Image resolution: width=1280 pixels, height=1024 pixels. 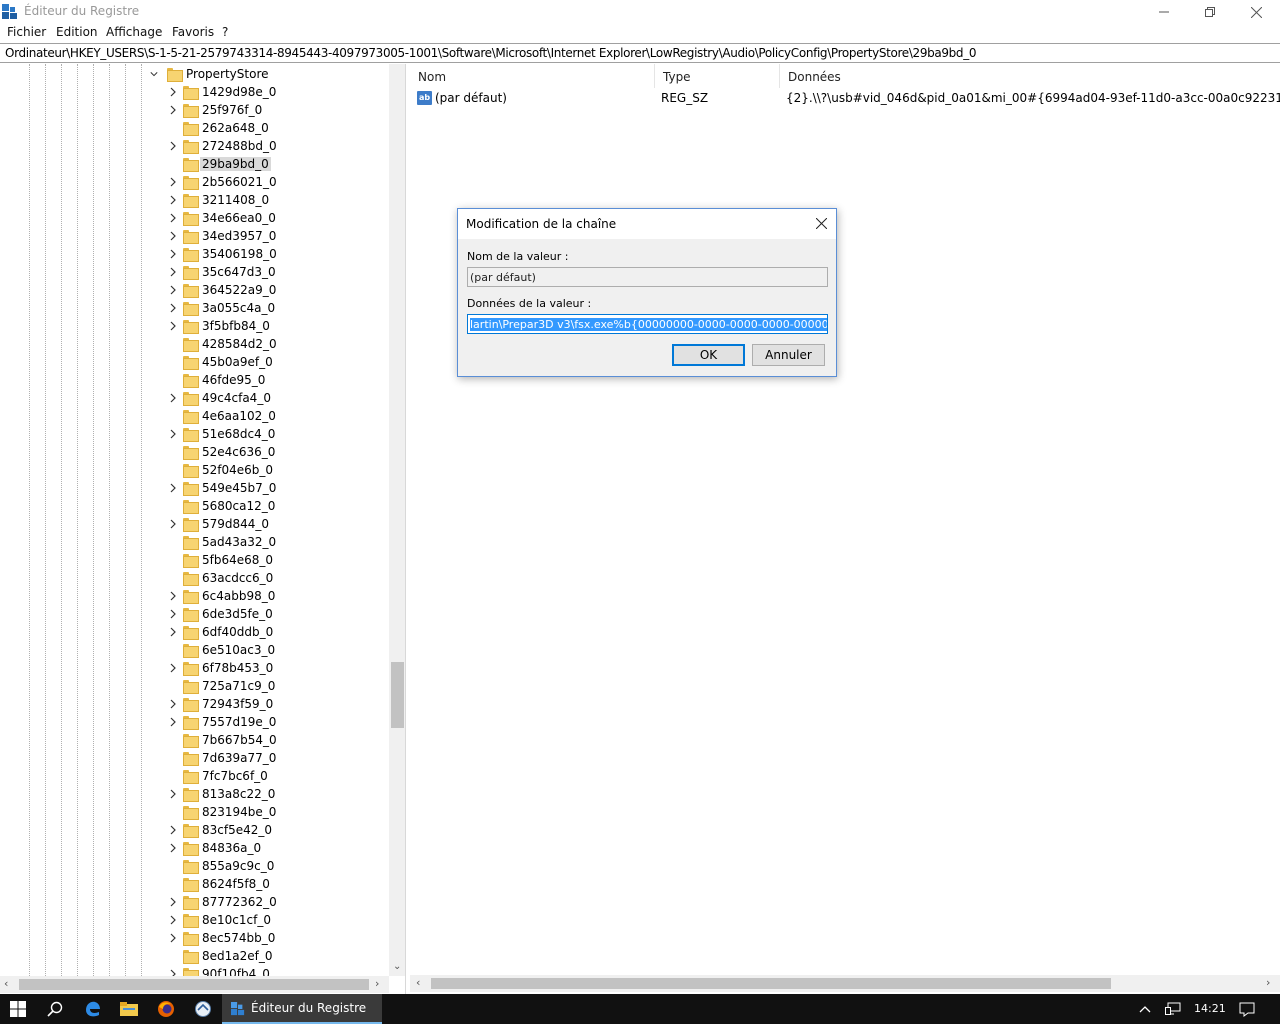 What do you see at coordinates (235, 128) in the screenshot?
I see `tree-node-label: 262a648_0` at bounding box center [235, 128].